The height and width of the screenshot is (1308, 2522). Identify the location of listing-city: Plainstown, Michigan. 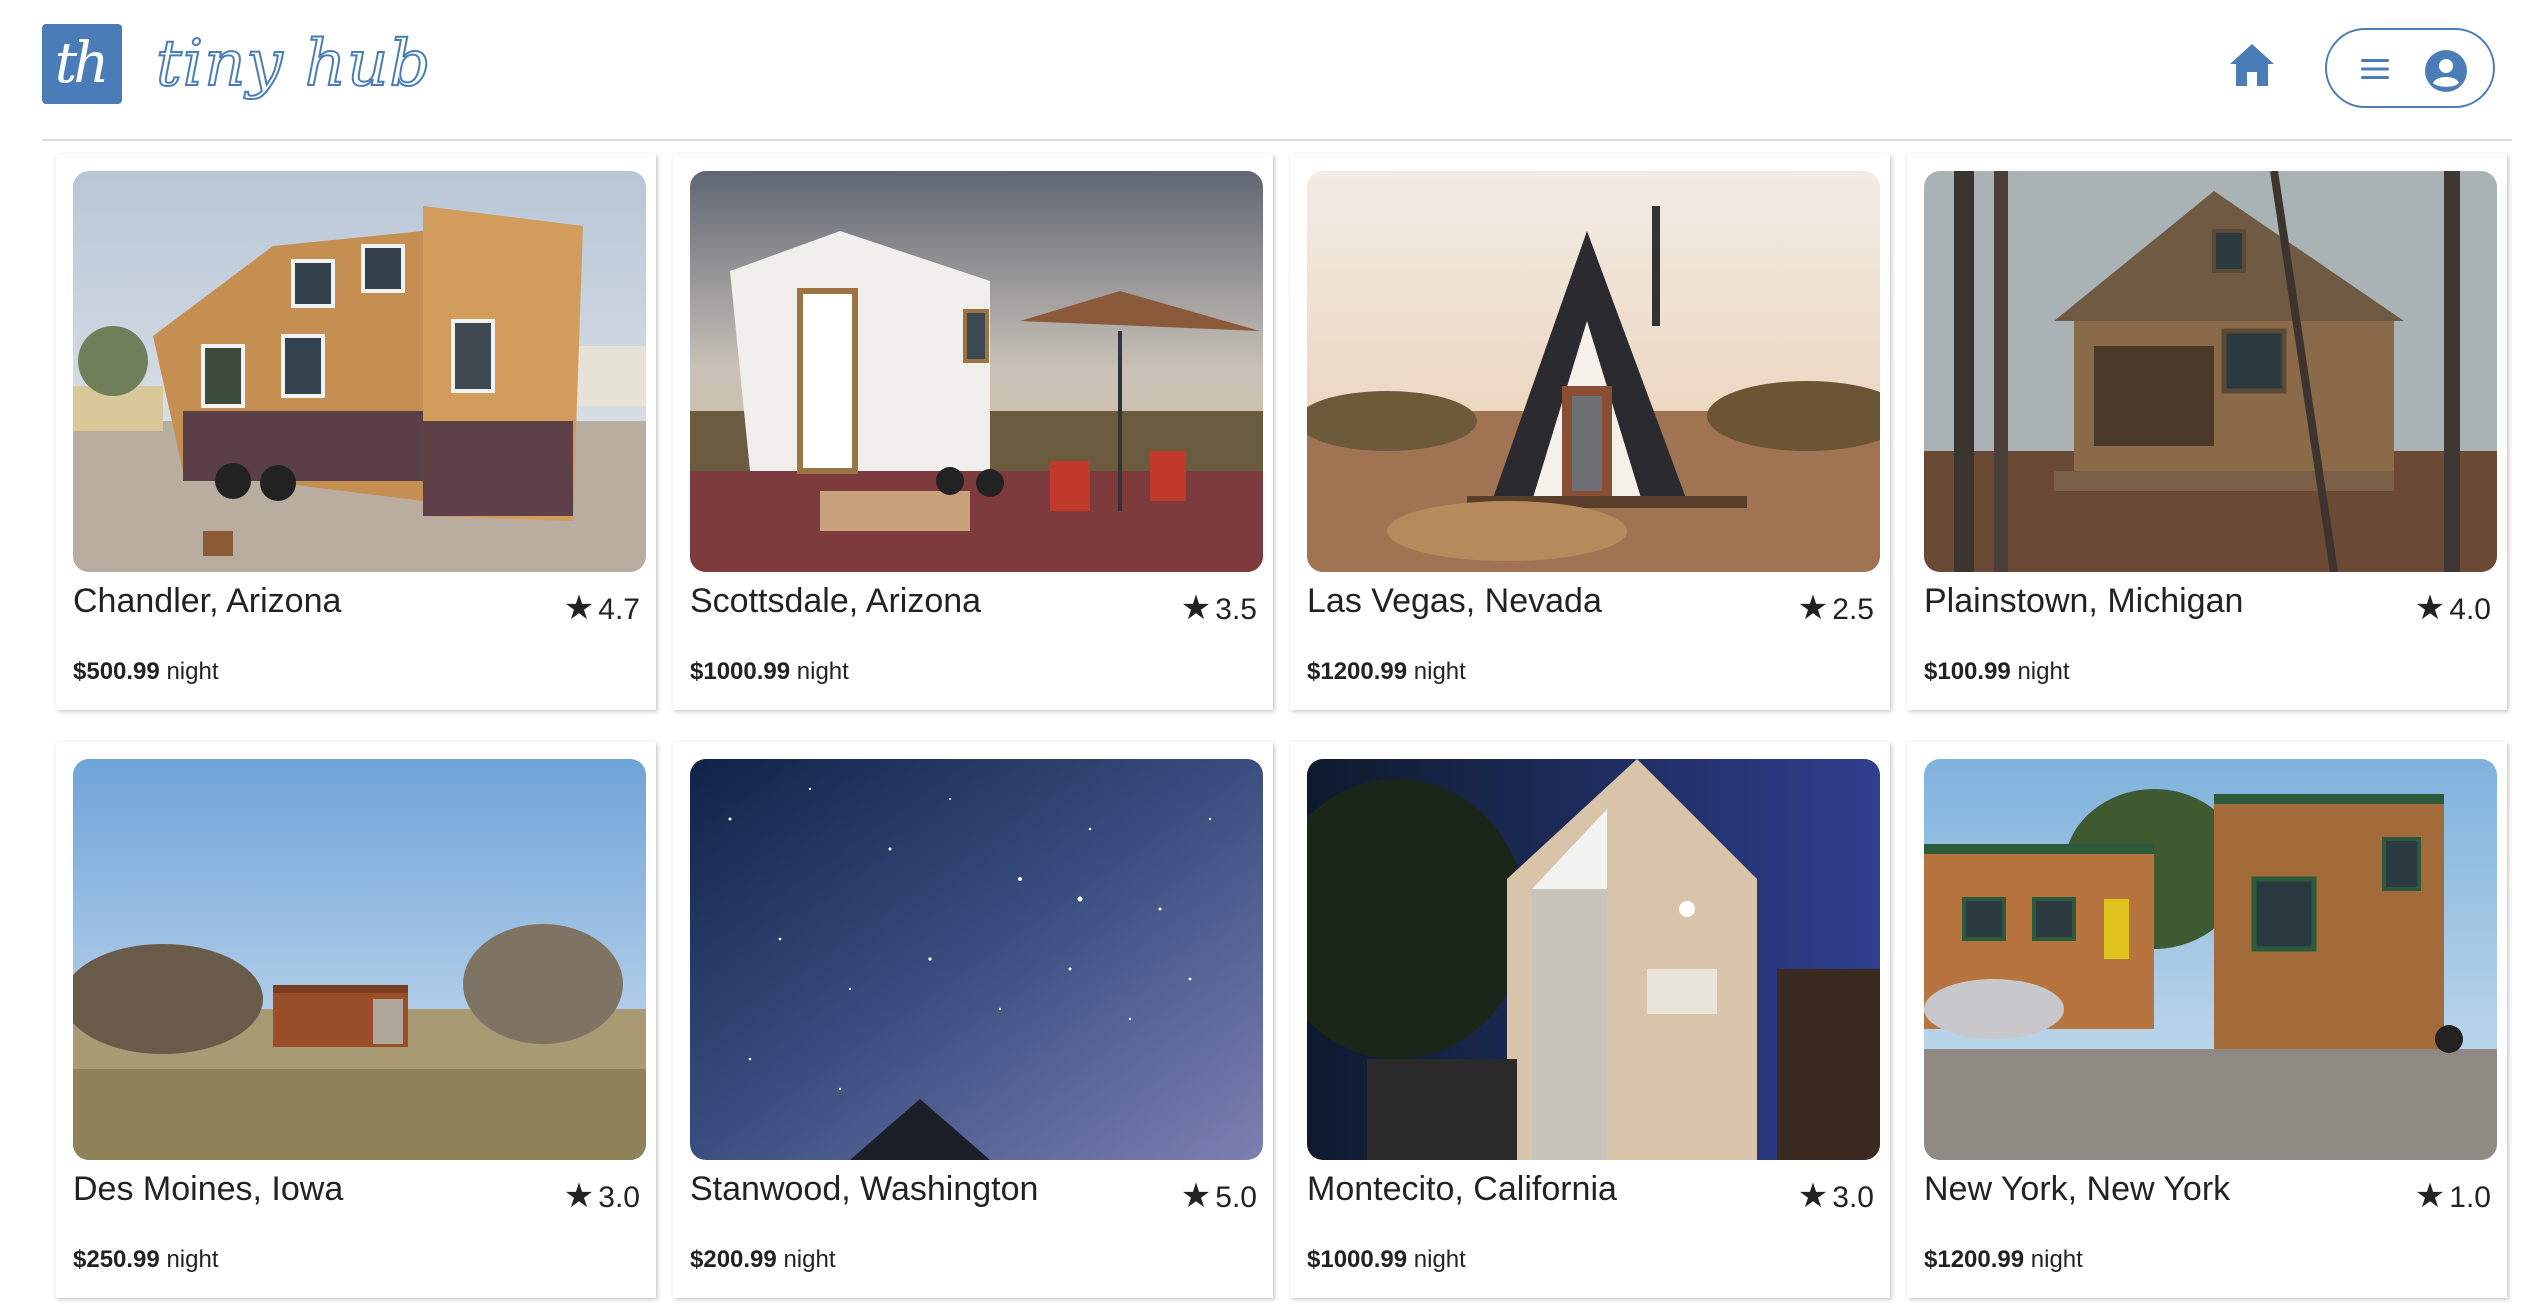
(2084, 601).